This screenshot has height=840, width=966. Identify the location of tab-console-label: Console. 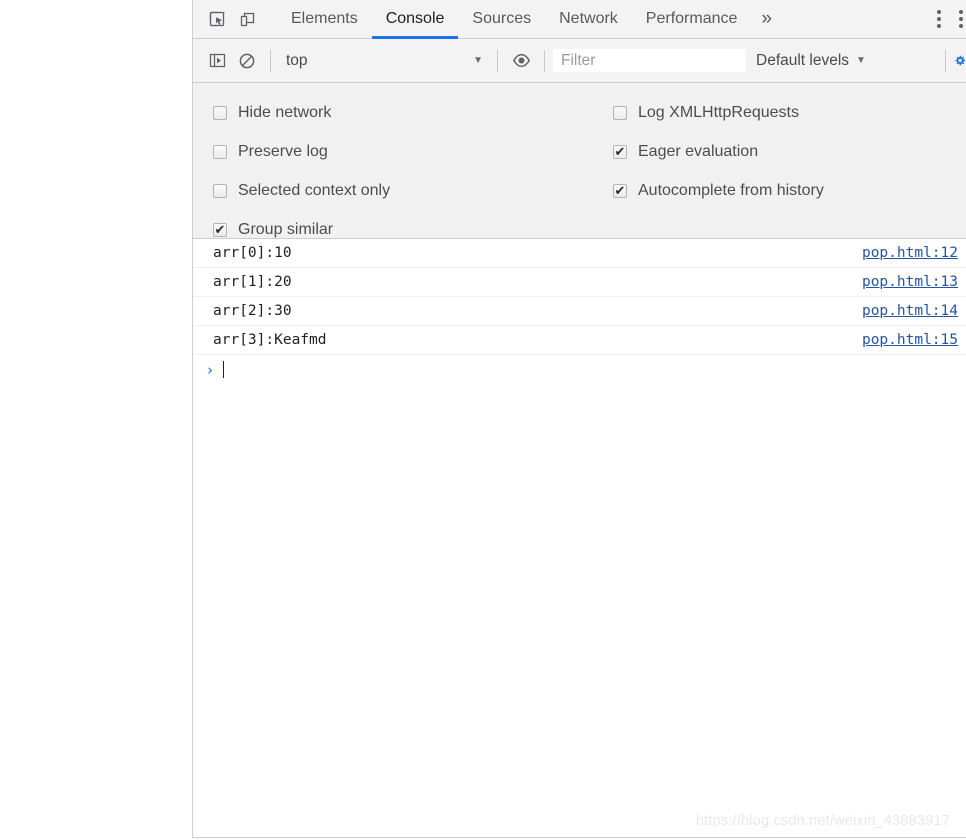
(415, 18).